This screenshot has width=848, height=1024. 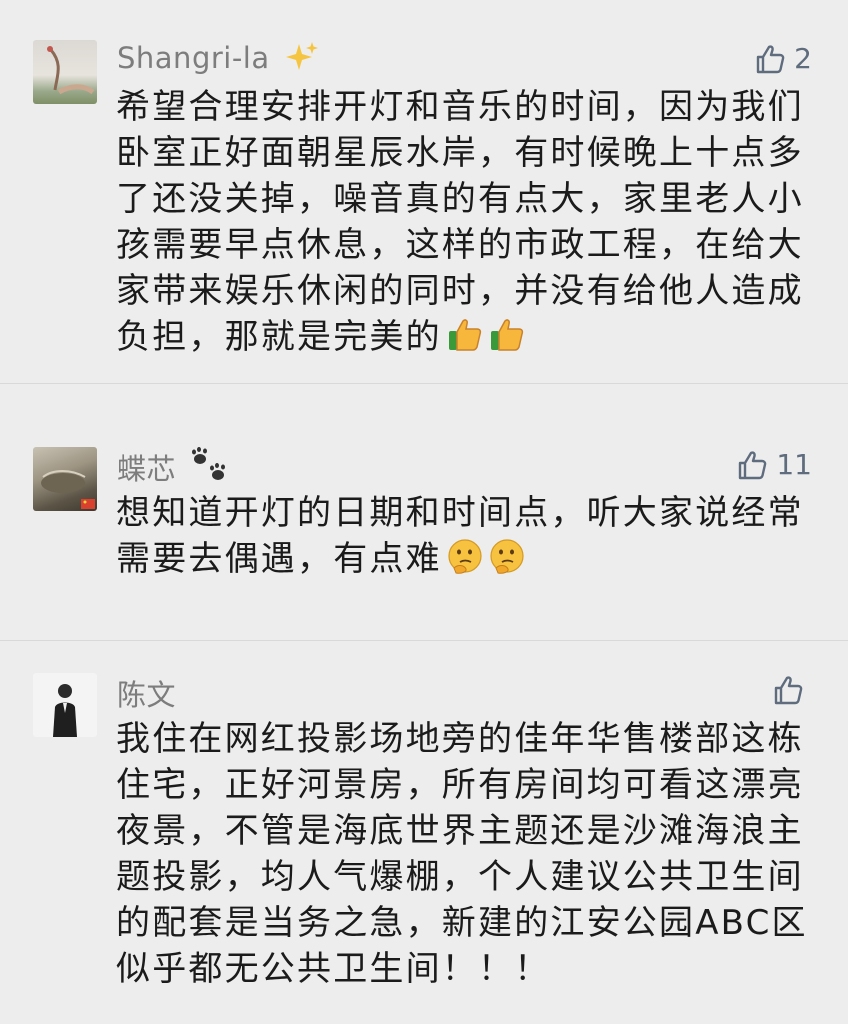 I want to click on like-button: 2, so click(x=783, y=58).